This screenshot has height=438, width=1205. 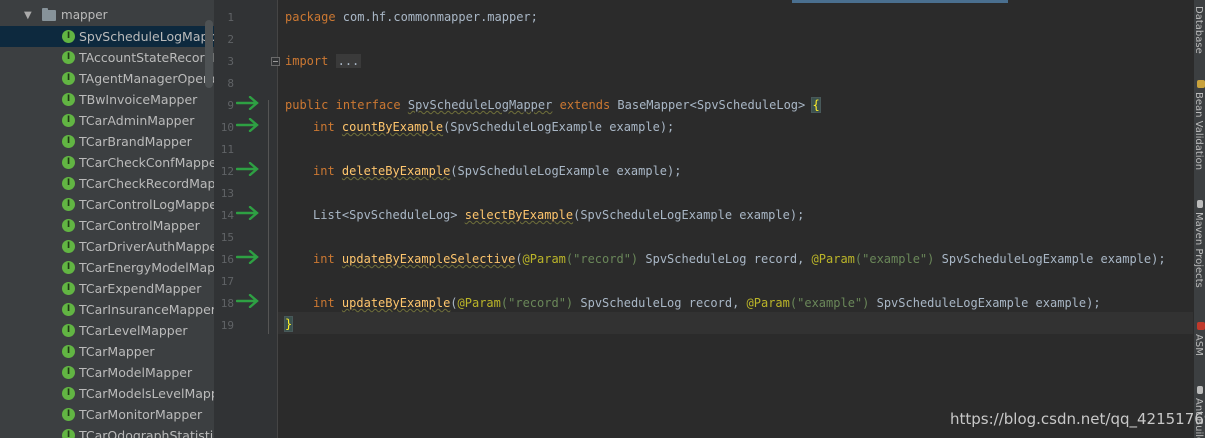 I want to click on line-number: 14, so click(x=227, y=215).